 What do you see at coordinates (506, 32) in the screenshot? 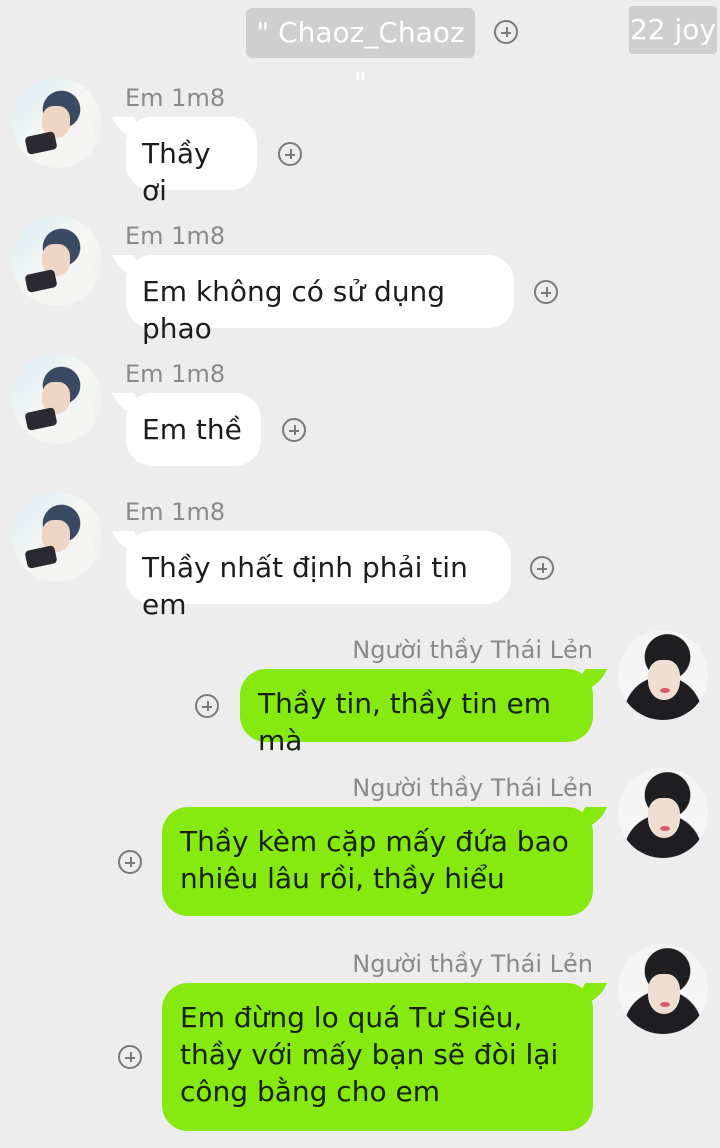
I see `add-circle-icon` at bounding box center [506, 32].